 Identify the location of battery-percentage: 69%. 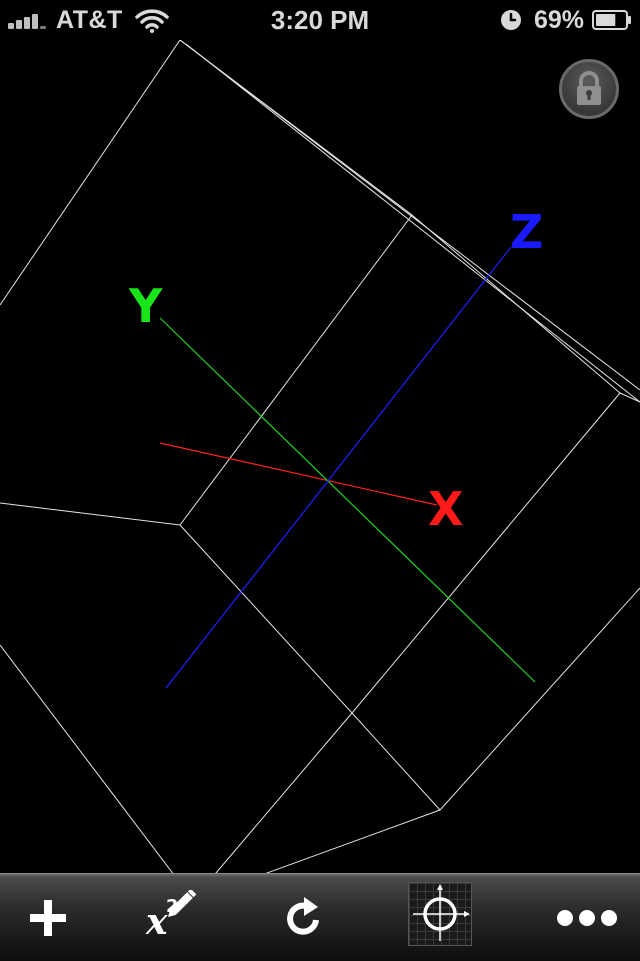
(558, 19).